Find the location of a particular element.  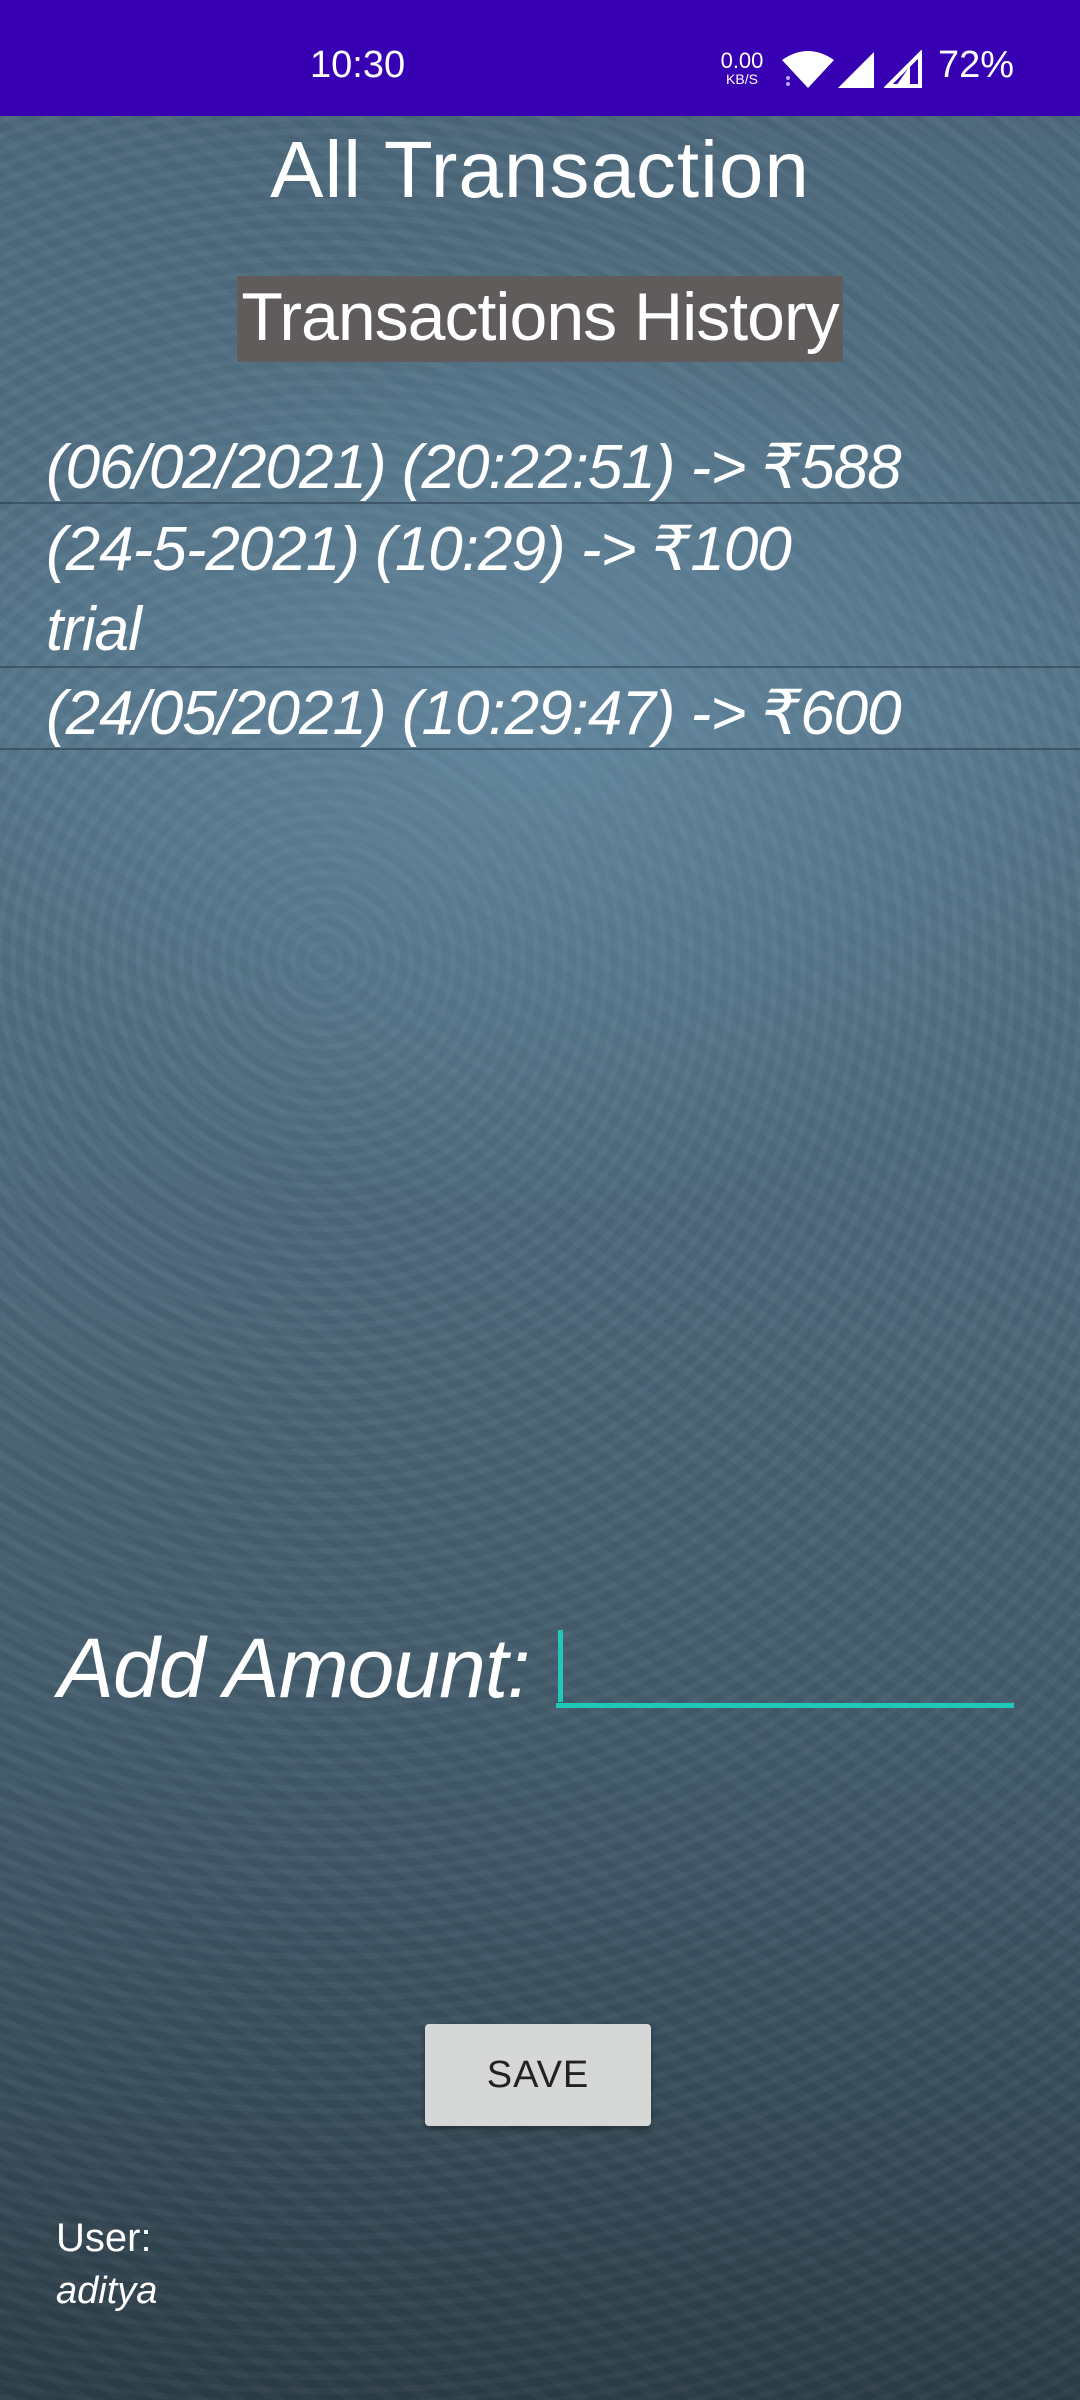

transaction-row: (06/02/2021) (20:22:51) -> ₹588 is located at coordinates (540, 463).